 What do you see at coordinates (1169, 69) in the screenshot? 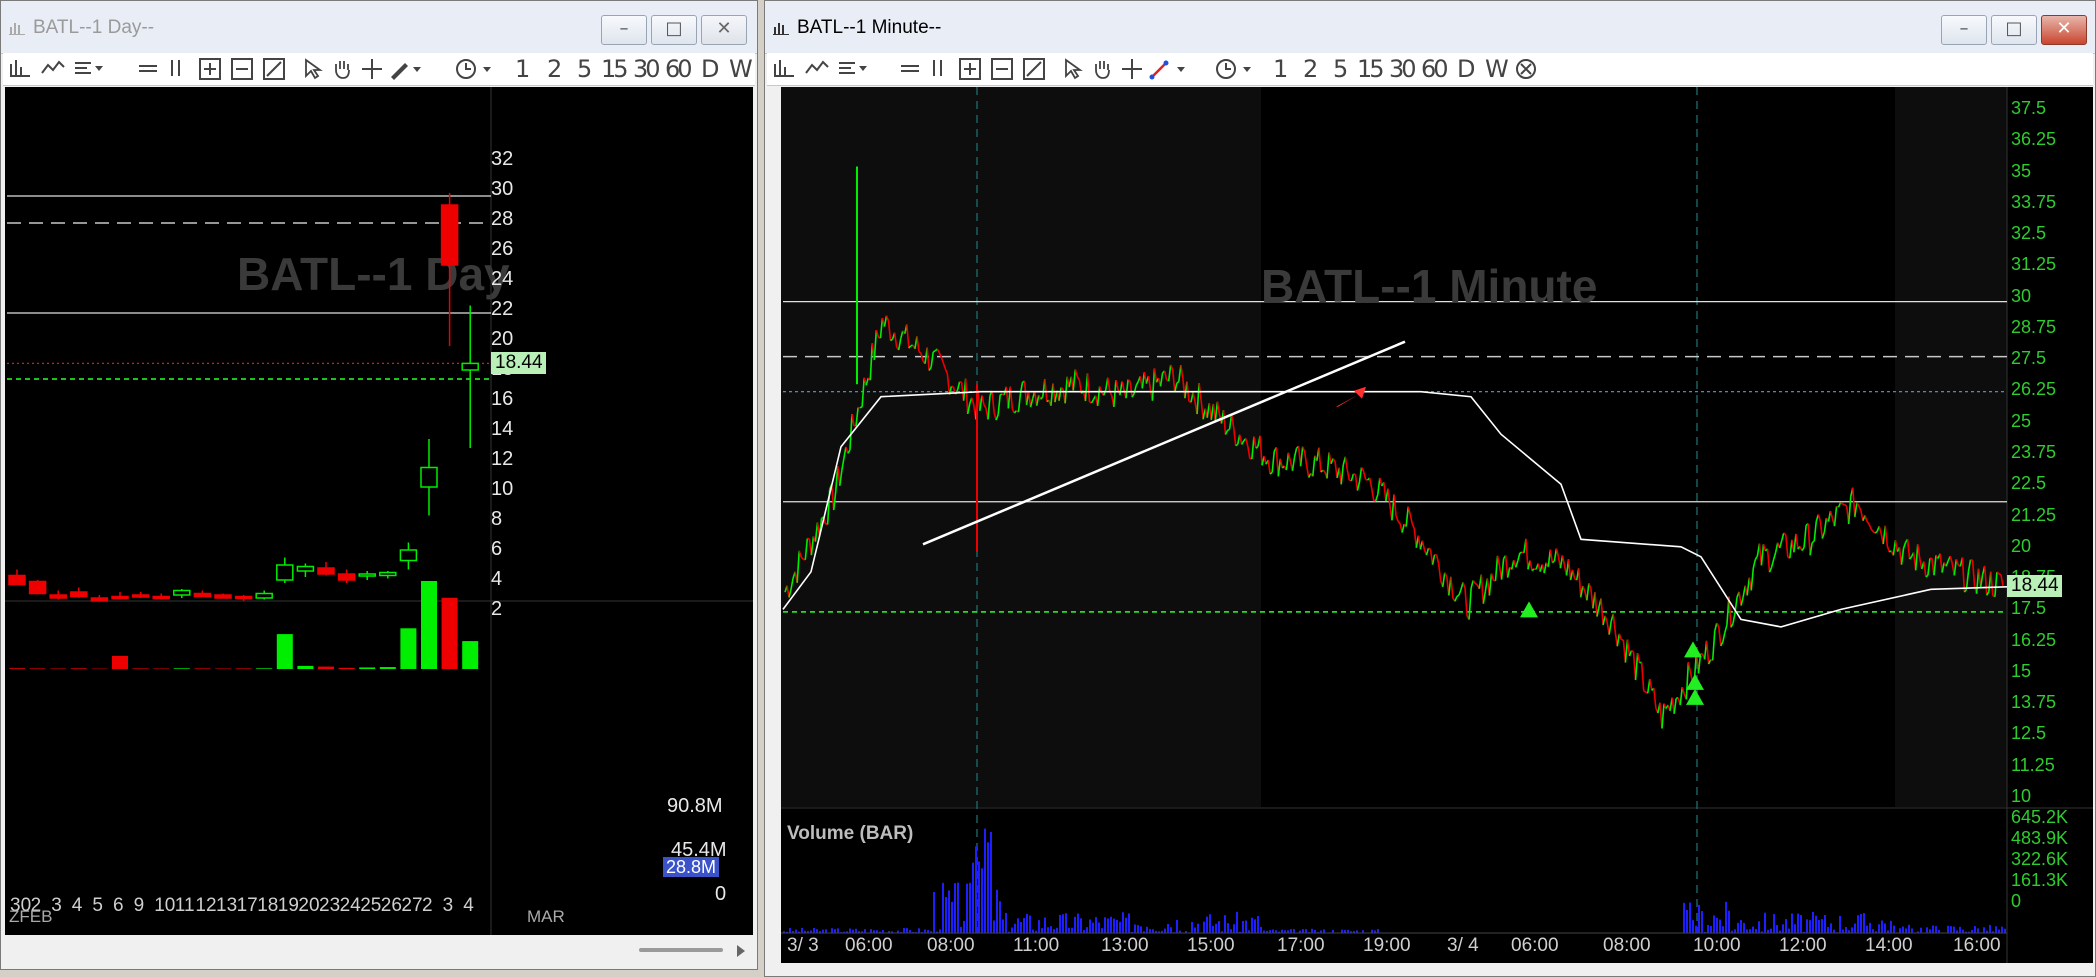
I see `trendline-tool-icon` at bounding box center [1169, 69].